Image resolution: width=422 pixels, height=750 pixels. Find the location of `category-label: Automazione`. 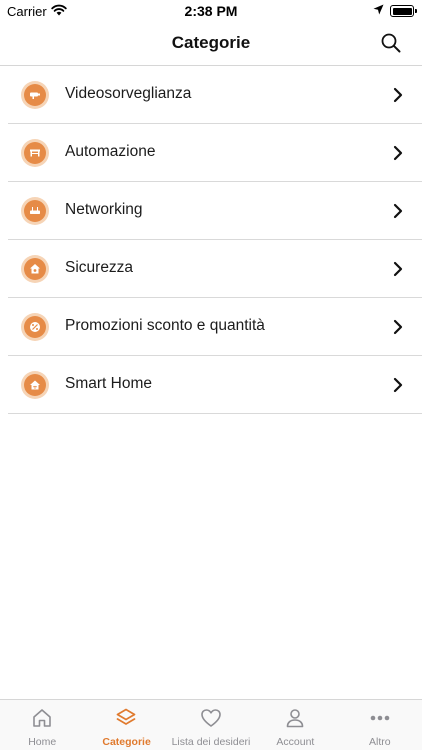

category-label: Automazione is located at coordinates (110, 151).